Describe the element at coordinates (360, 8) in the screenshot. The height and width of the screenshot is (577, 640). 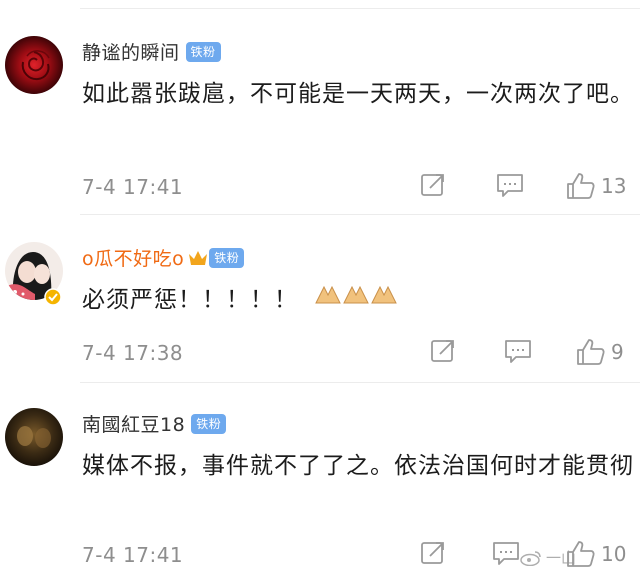
I see `top-divider` at that location.